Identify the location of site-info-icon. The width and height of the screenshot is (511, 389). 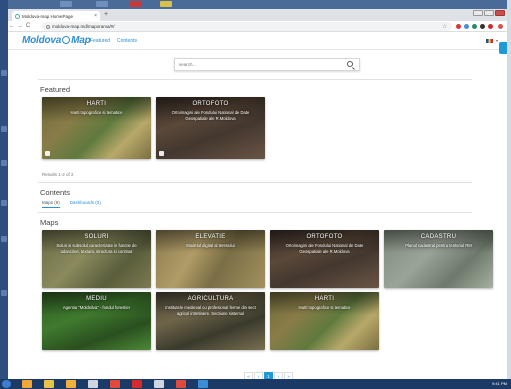
(48, 26).